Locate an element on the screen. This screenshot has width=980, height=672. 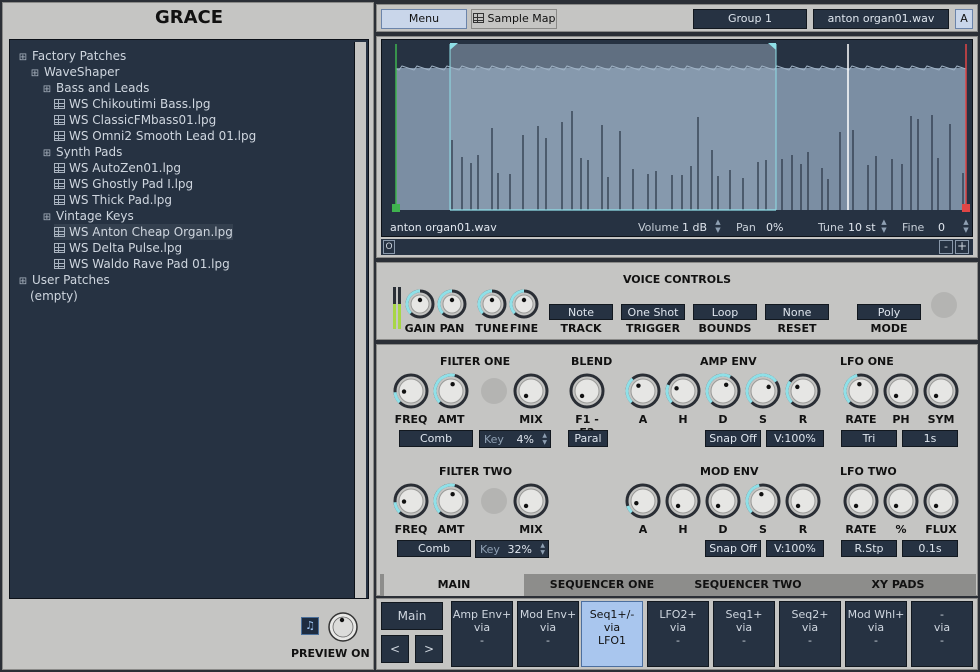
filter-one-type-selector: Comb is located at coordinates (436, 438).